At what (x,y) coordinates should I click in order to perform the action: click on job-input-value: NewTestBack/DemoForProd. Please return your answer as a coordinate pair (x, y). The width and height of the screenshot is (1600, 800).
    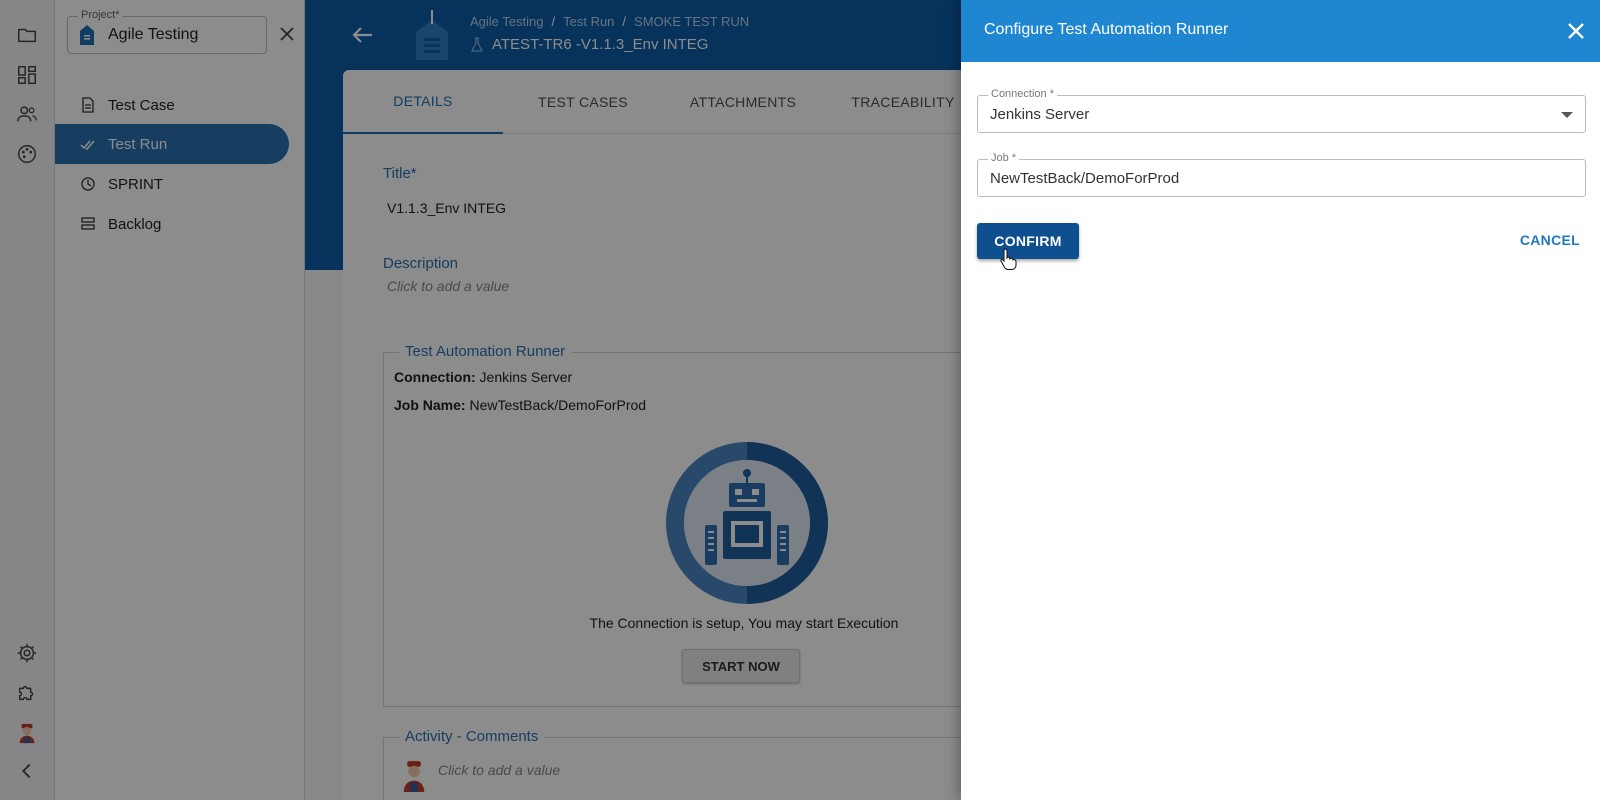
    Looking at the image, I should click on (1085, 178).